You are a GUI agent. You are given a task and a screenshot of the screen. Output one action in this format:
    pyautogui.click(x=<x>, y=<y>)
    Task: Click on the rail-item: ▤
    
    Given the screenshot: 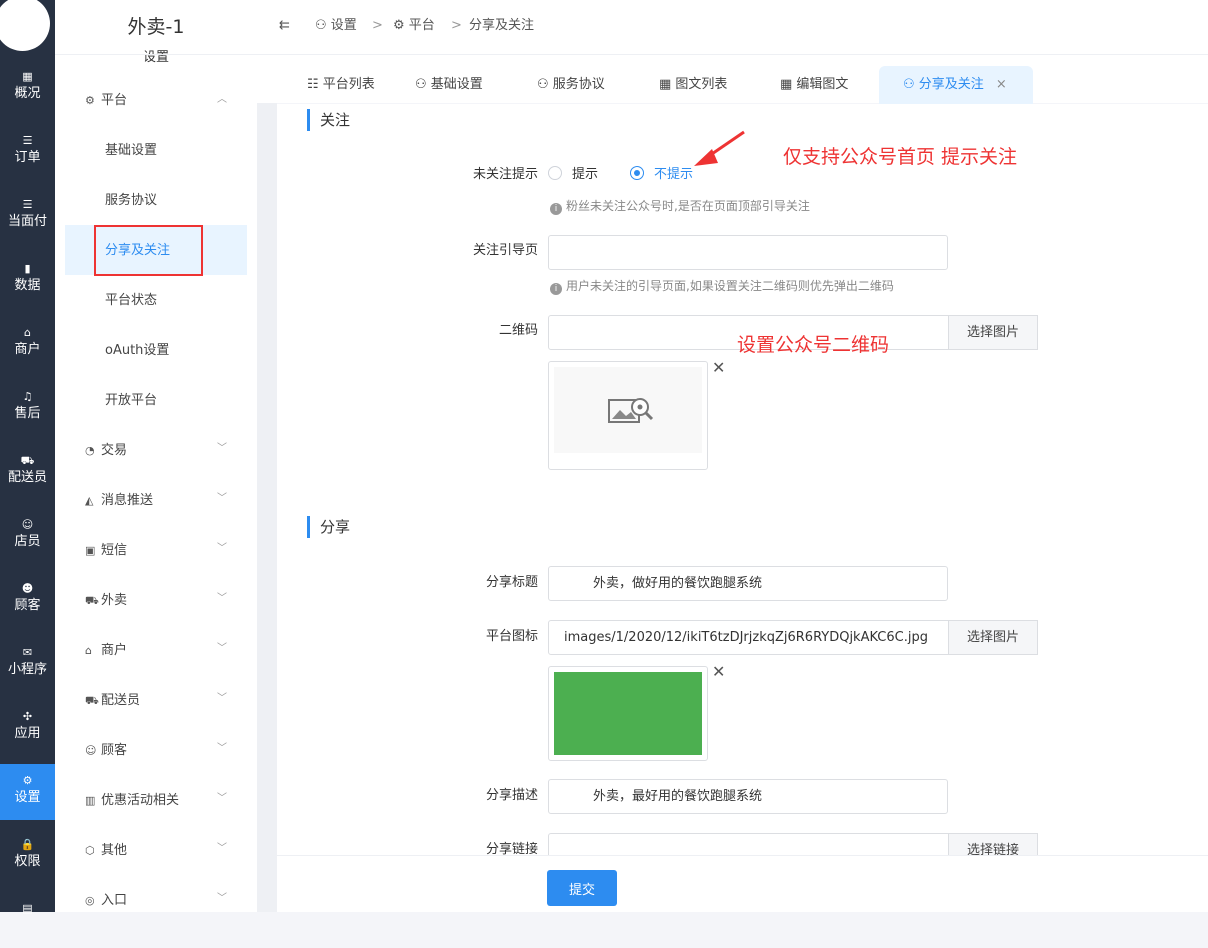 What is the action you would take?
    pyautogui.click(x=27, y=920)
    